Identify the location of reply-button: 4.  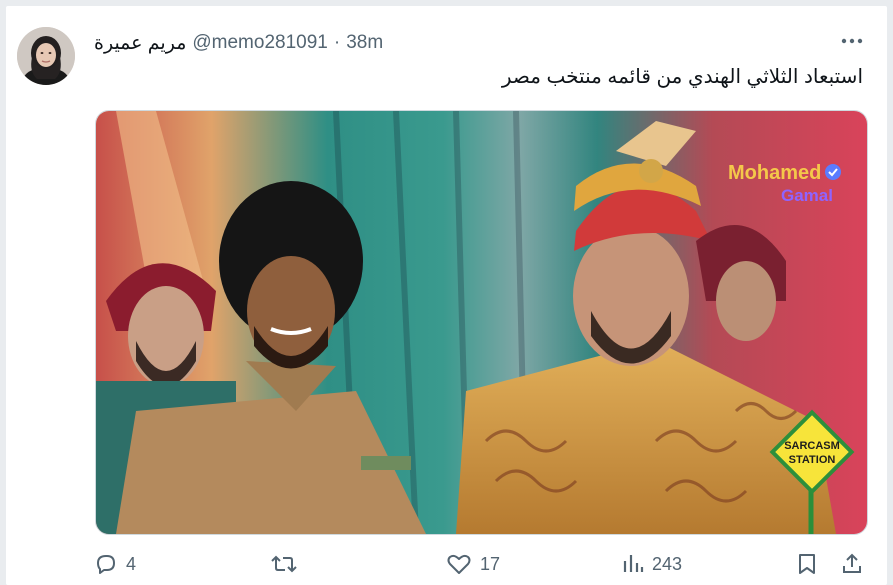
(115, 564).